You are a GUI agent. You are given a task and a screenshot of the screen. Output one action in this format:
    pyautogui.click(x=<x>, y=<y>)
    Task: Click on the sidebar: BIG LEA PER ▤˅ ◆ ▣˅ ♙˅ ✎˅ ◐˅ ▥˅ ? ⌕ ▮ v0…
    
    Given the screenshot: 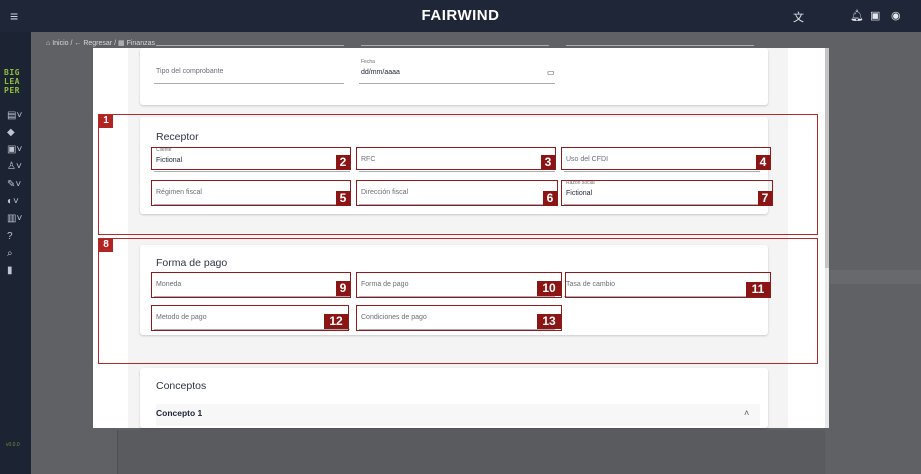 What is the action you would take?
    pyautogui.click(x=15, y=253)
    